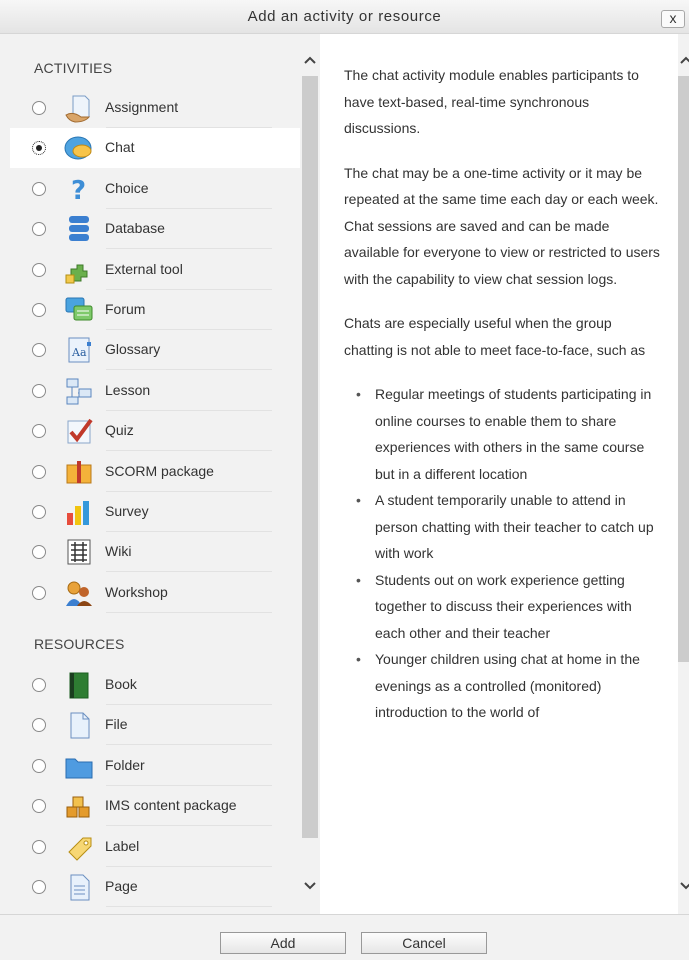 This screenshot has width=689, height=960. What do you see at coordinates (127, 511) in the screenshot?
I see `module-label: Survey` at bounding box center [127, 511].